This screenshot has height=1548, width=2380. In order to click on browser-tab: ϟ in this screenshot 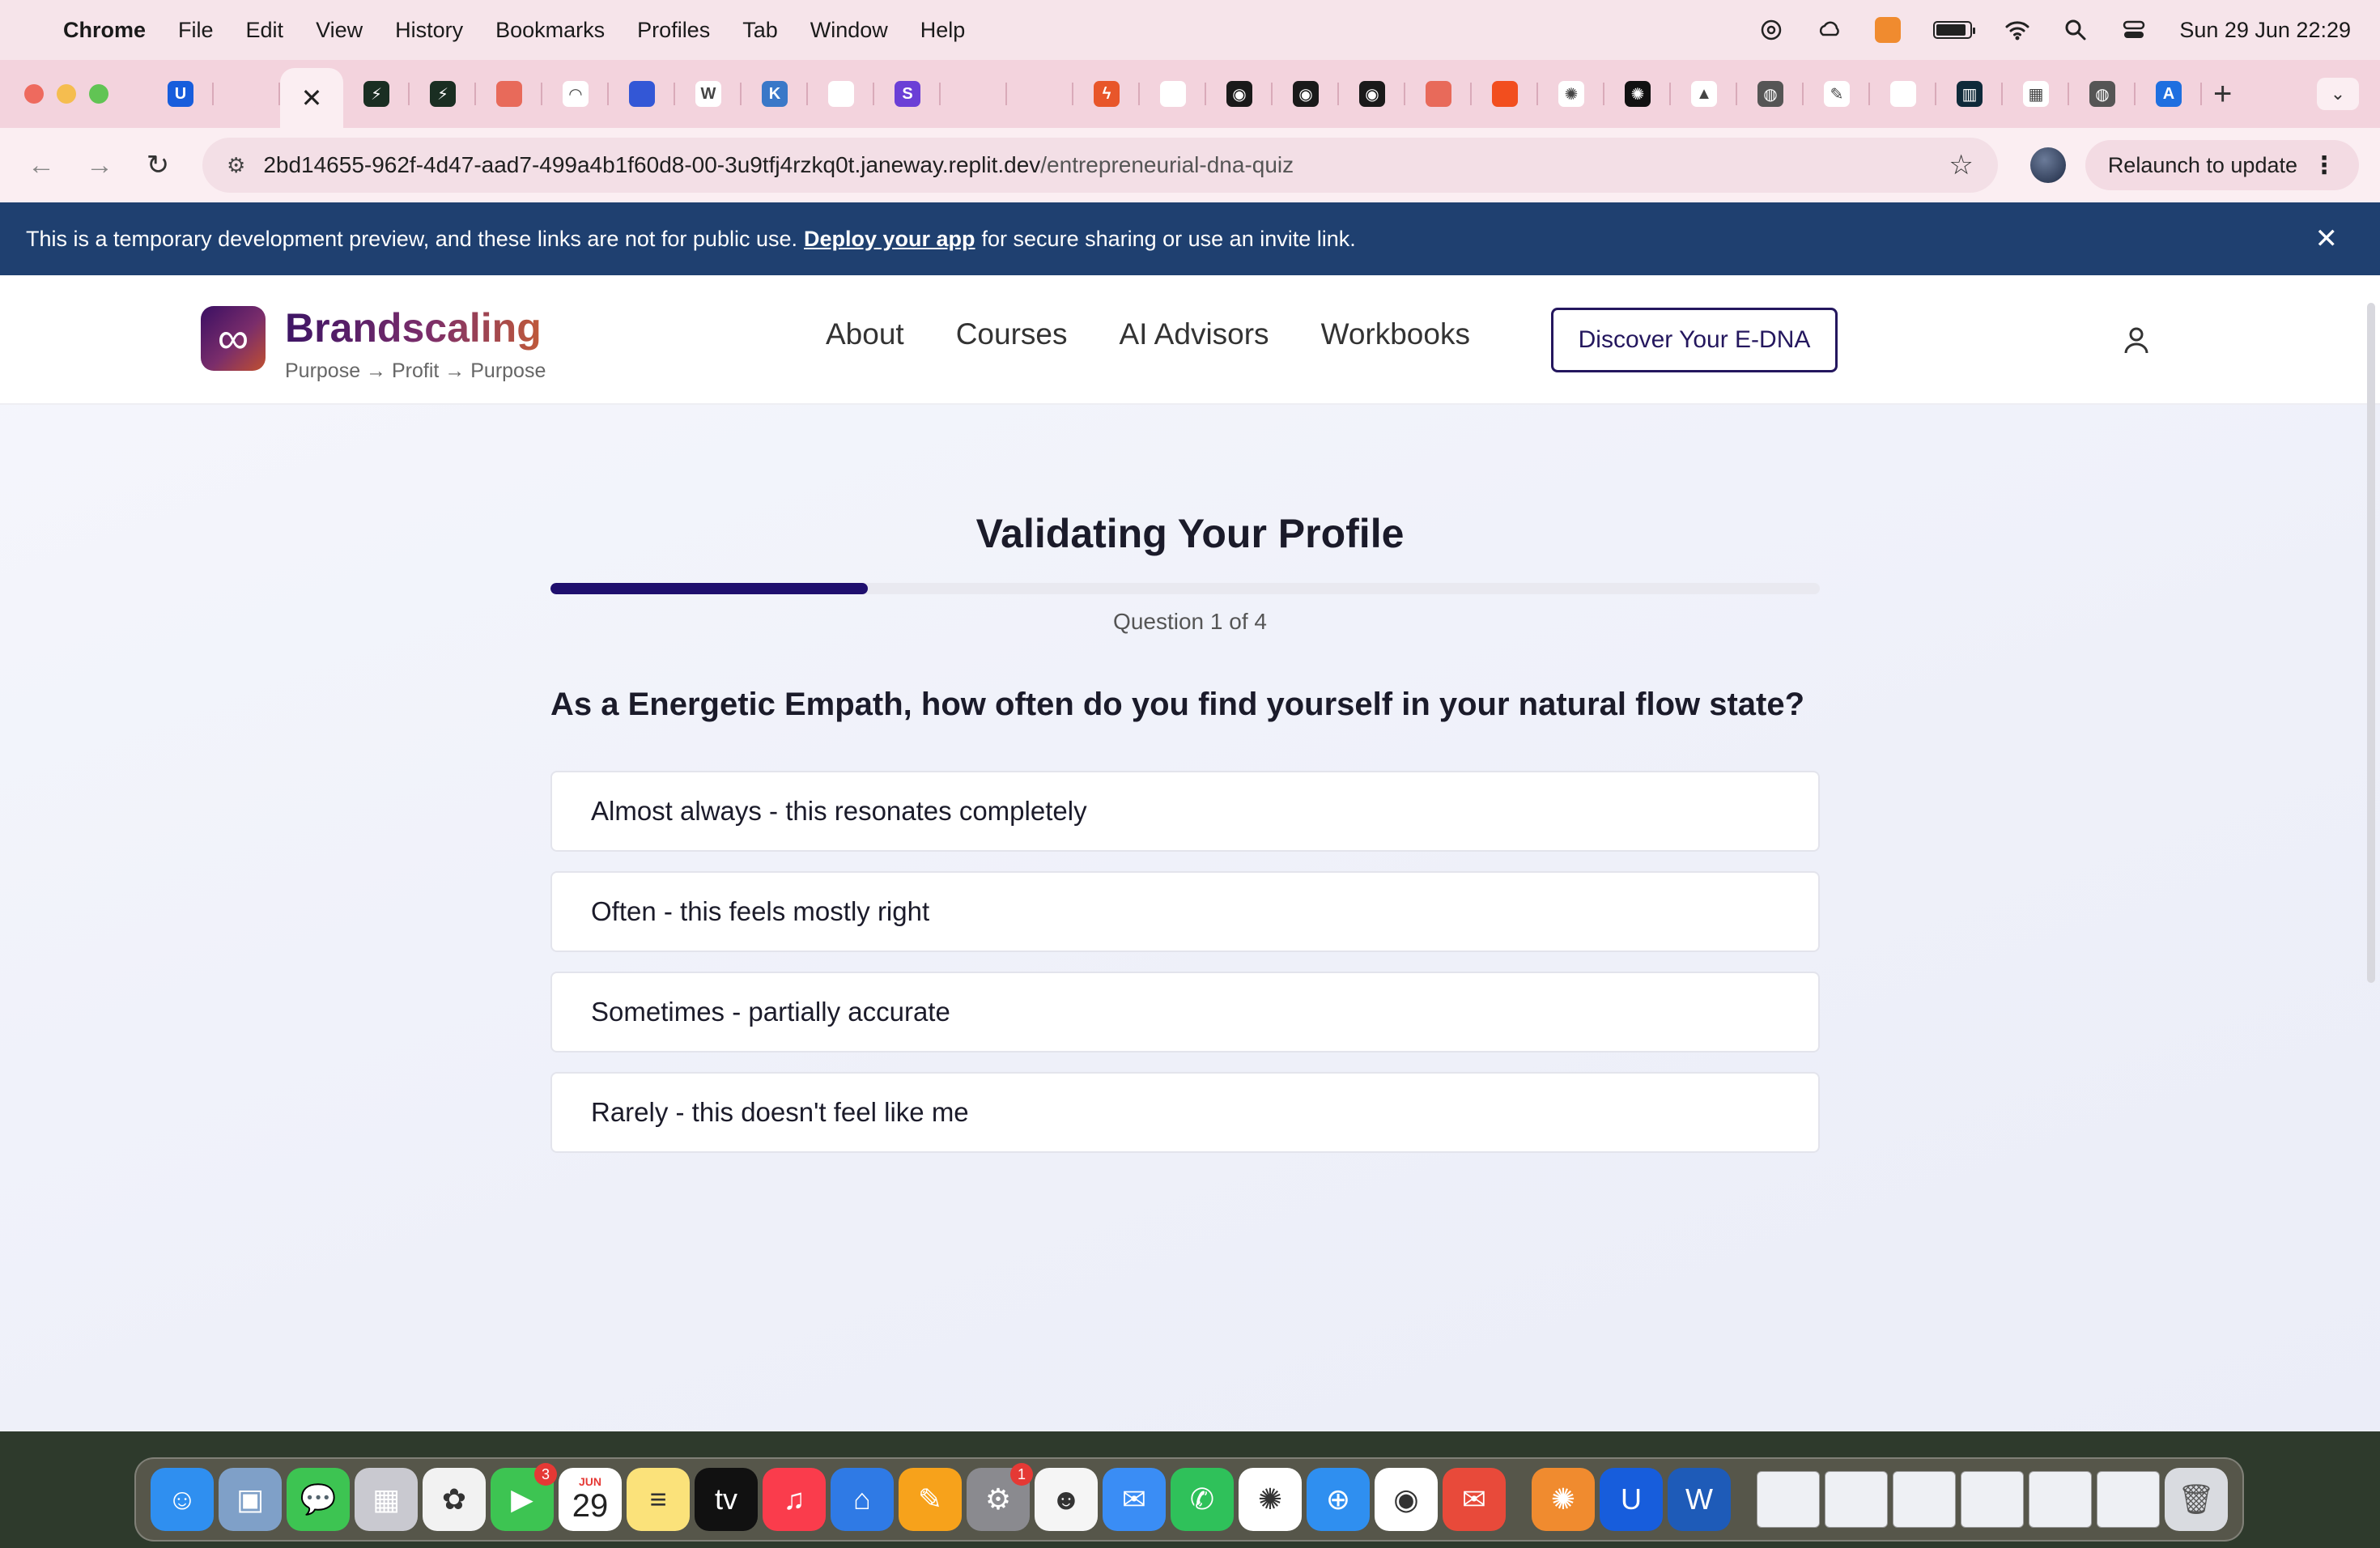, I will do `click(1107, 94)`.